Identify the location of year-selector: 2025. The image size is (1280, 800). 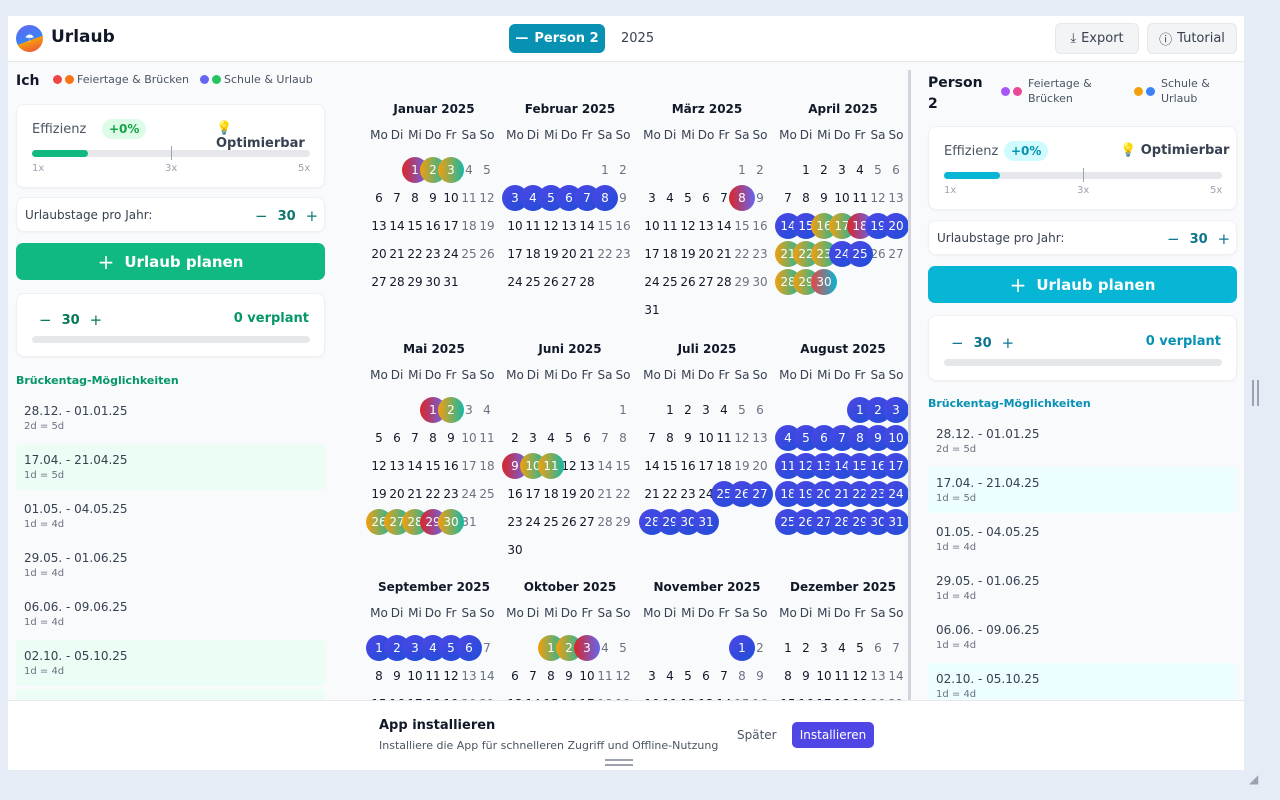
(637, 38).